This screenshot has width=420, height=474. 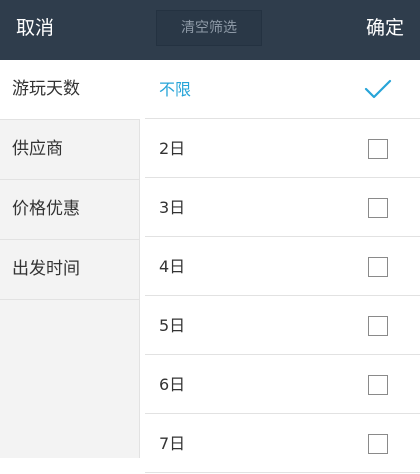 I want to click on option-label: 4日, so click(x=172, y=266).